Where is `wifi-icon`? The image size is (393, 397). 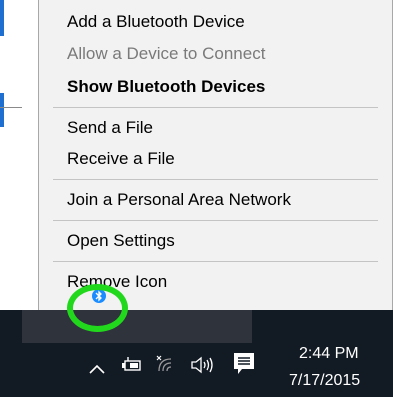 wifi-icon is located at coordinates (167, 365).